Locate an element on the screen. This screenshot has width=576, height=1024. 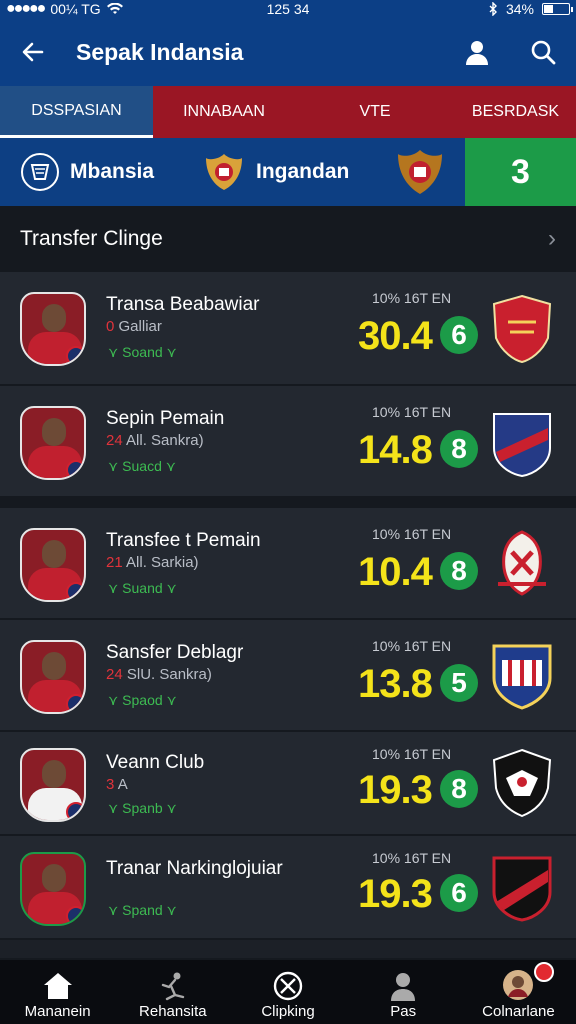
player-detail: A is located at coordinates (122, 784).